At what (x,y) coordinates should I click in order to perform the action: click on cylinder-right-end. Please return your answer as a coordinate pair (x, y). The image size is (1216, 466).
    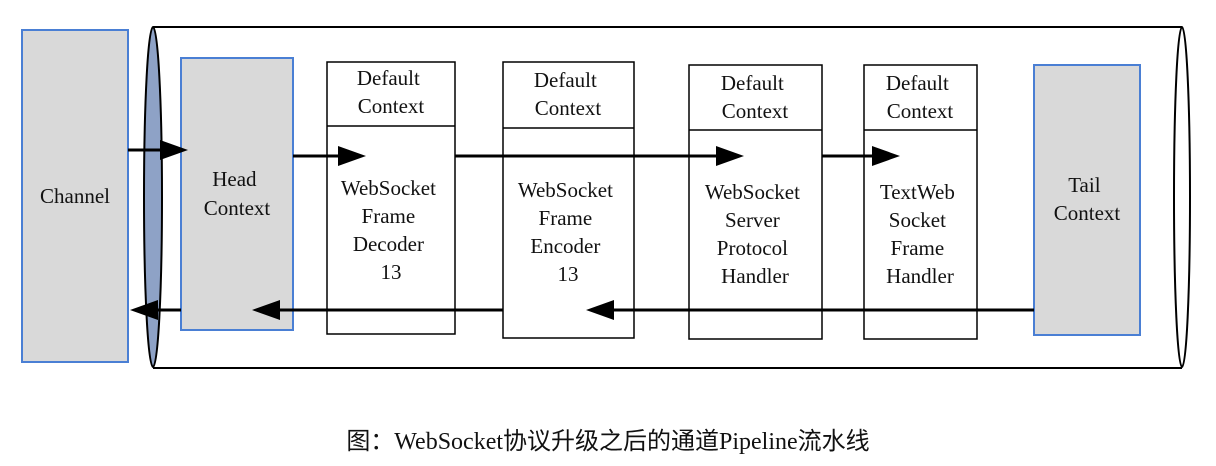
    Looking at the image, I should click on (1182, 197).